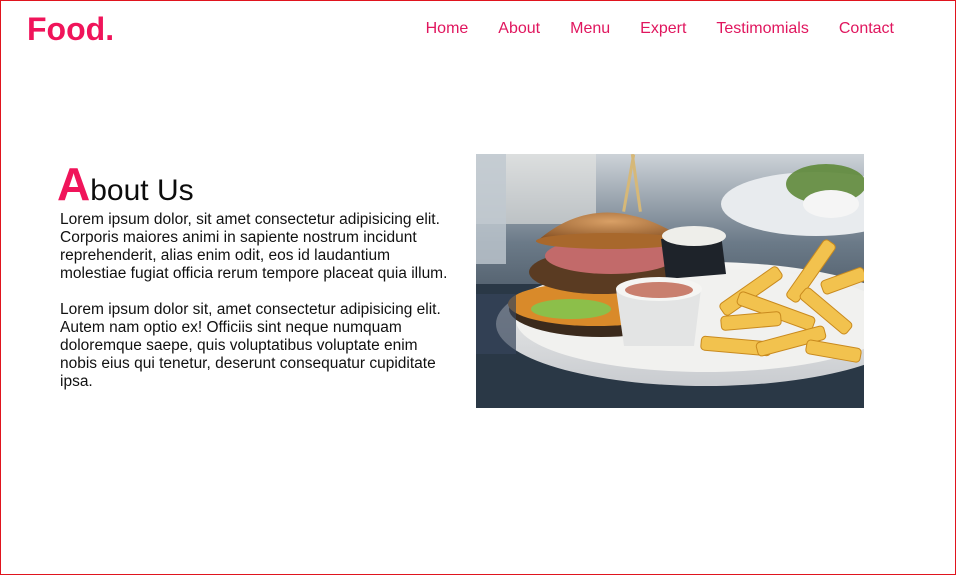  I want to click on nav-link-home: Home, so click(447, 29).